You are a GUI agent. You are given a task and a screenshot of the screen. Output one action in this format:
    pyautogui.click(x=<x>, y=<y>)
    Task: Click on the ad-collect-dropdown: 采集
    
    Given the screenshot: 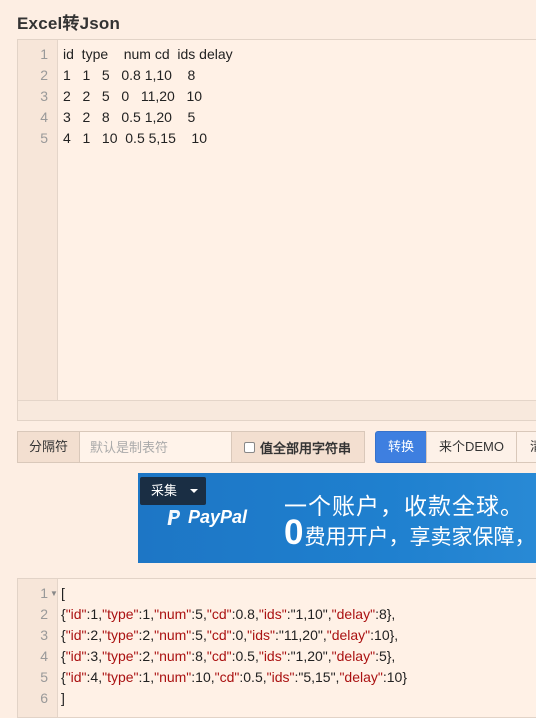 What is the action you would take?
    pyautogui.click(x=173, y=491)
    